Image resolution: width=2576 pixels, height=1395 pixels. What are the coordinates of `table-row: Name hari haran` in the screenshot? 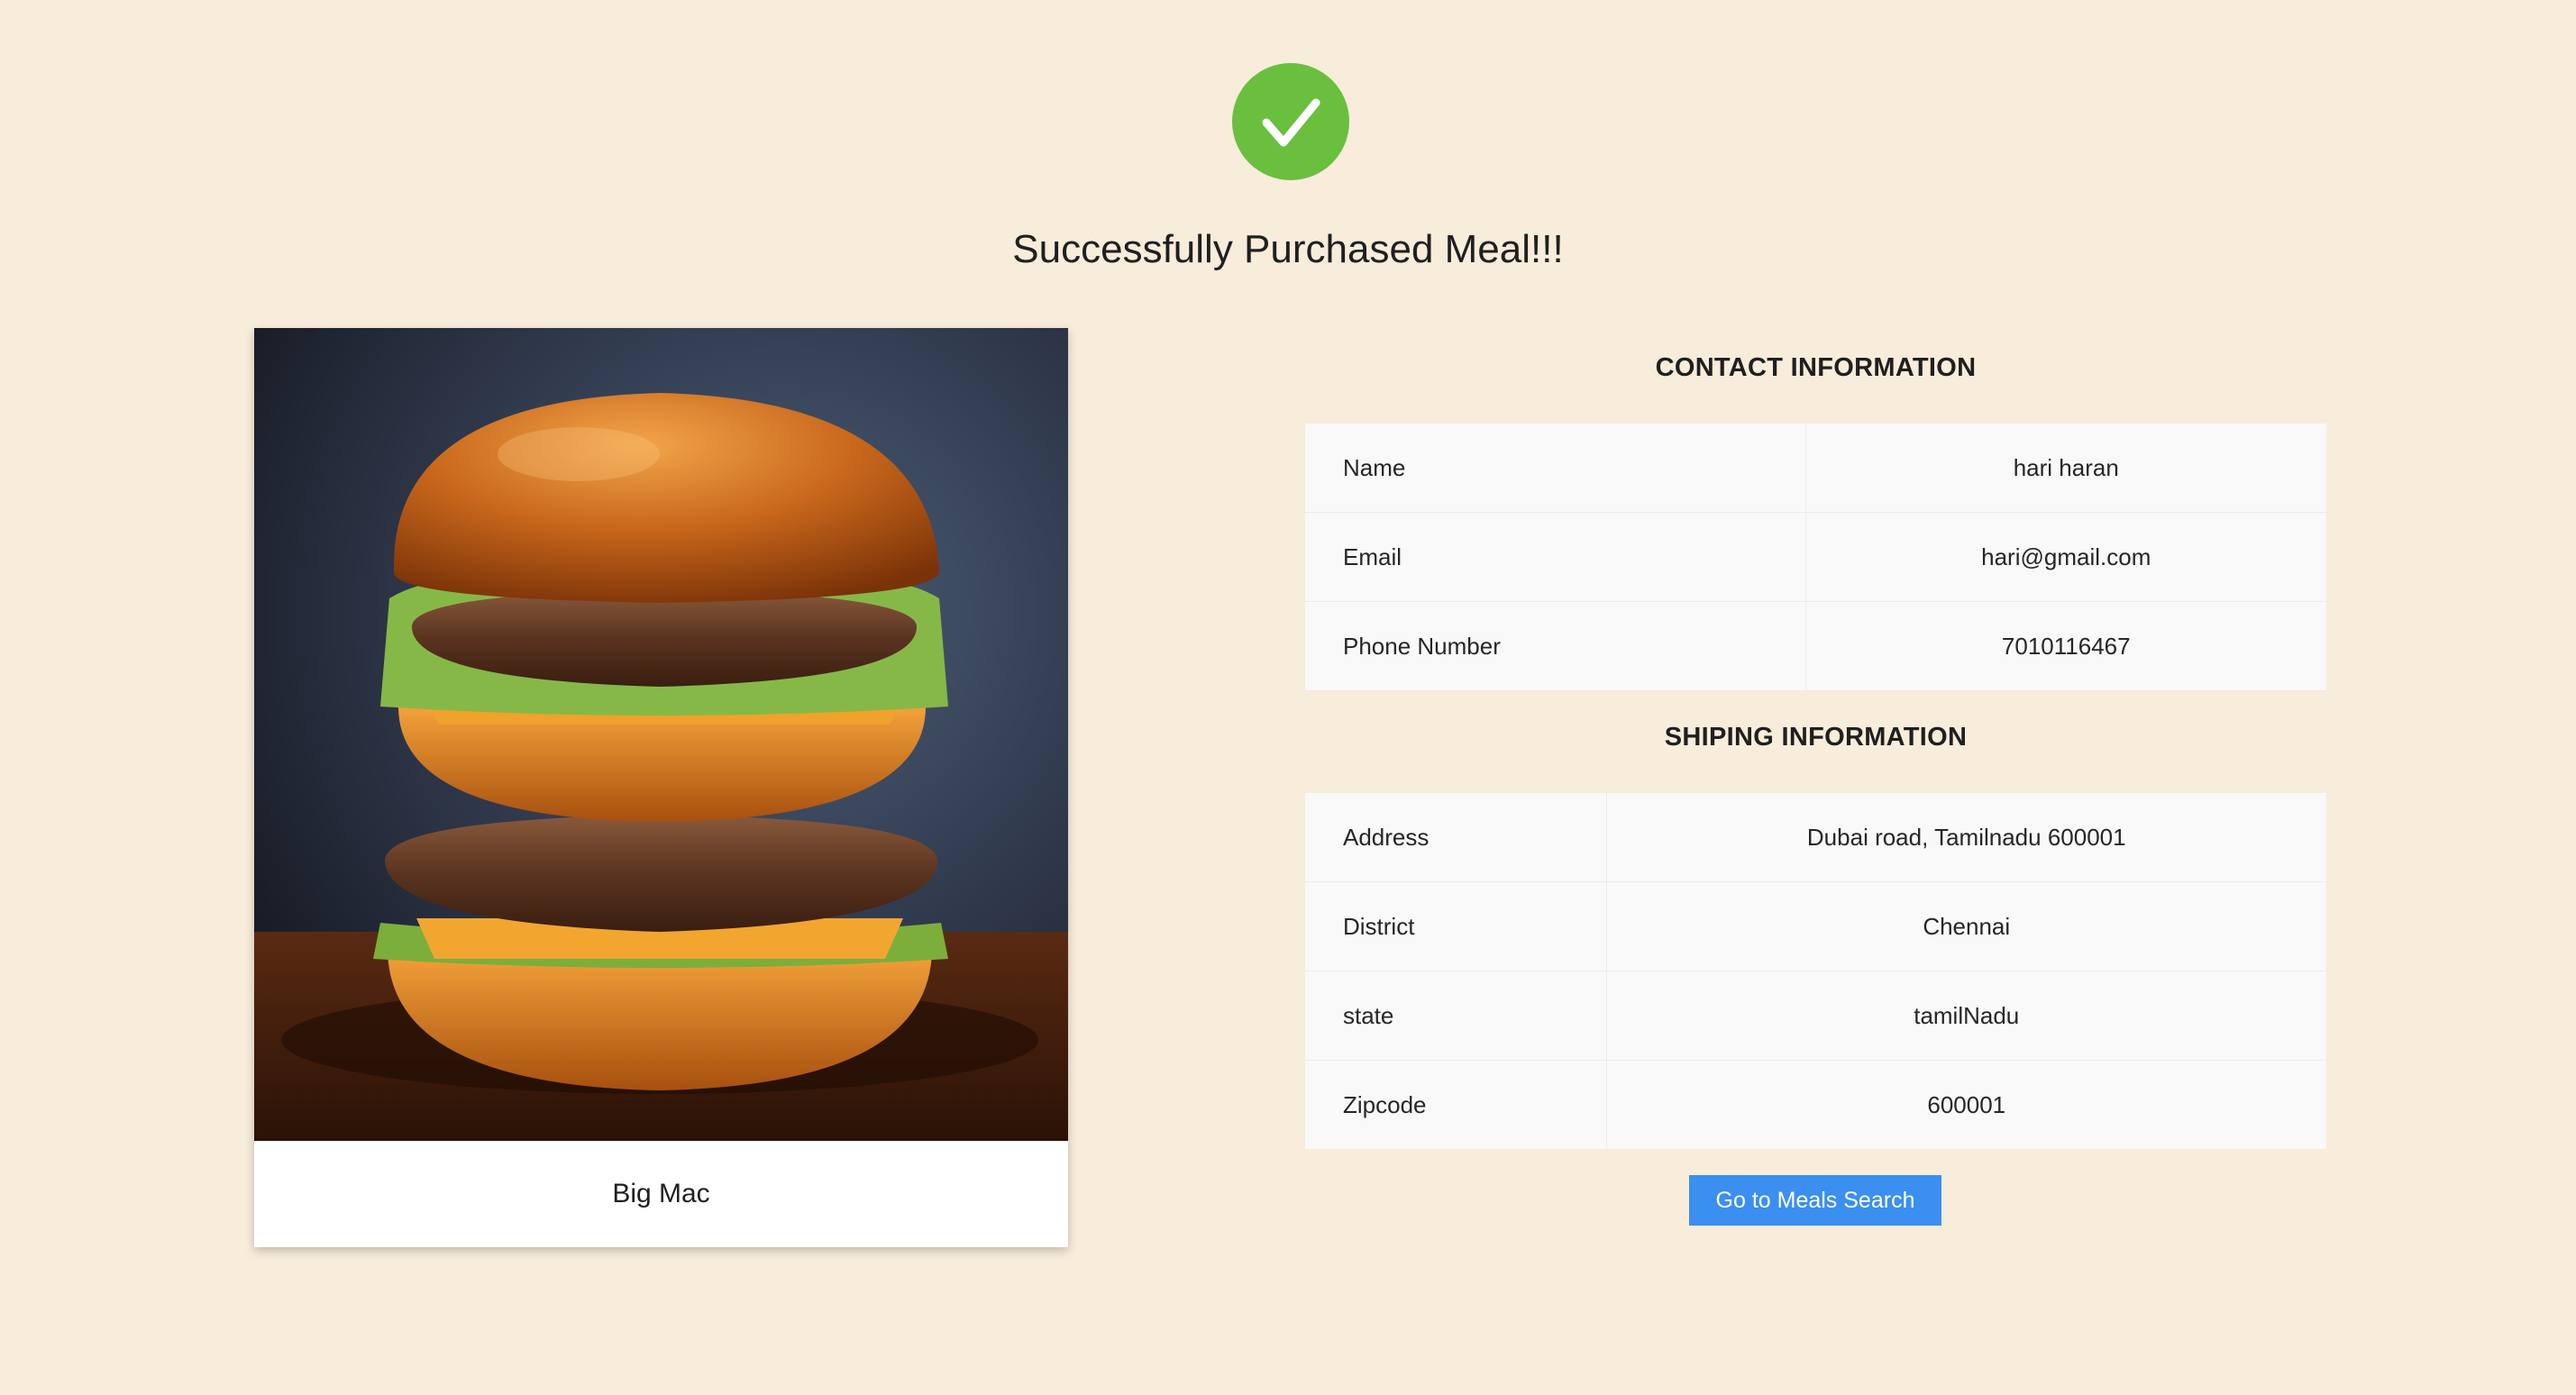 It's located at (1815, 468).